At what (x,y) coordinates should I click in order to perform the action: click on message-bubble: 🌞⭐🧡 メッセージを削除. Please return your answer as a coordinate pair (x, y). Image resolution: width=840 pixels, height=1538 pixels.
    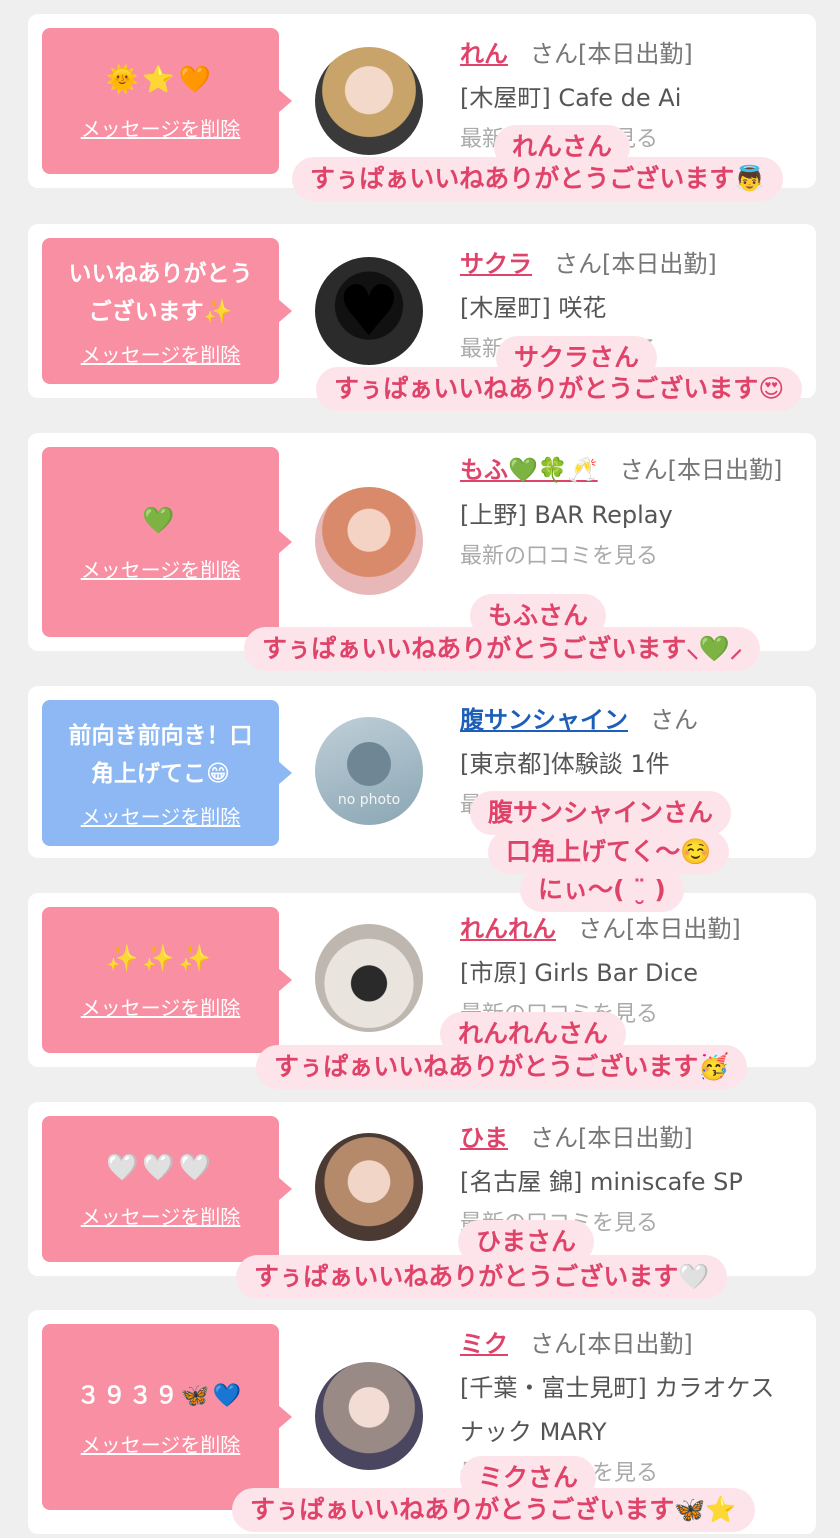
    Looking at the image, I should click on (167, 101).